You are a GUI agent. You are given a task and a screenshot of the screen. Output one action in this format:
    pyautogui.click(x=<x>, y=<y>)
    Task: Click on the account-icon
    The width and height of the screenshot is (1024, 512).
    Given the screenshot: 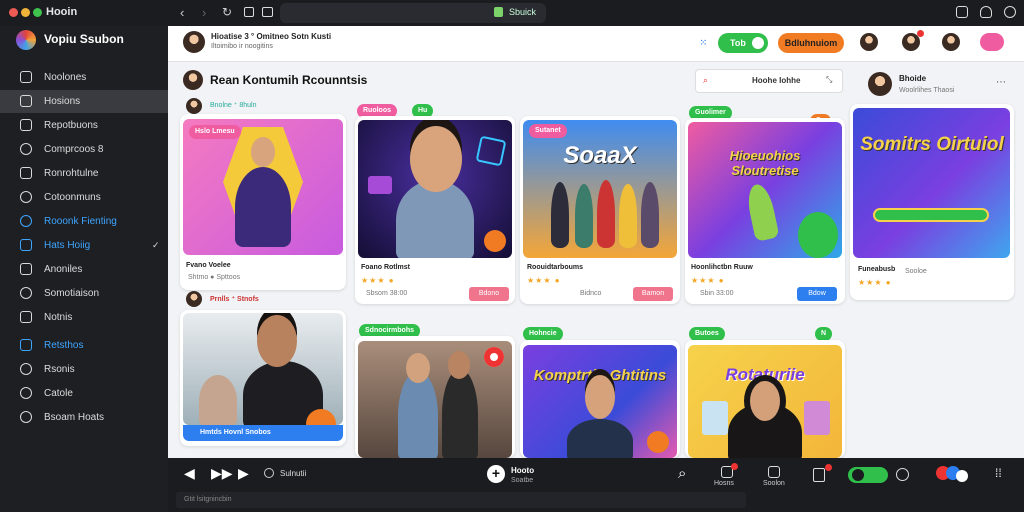 What is the action you would take?
    pyautogui.click(x=1010, y=12)
    